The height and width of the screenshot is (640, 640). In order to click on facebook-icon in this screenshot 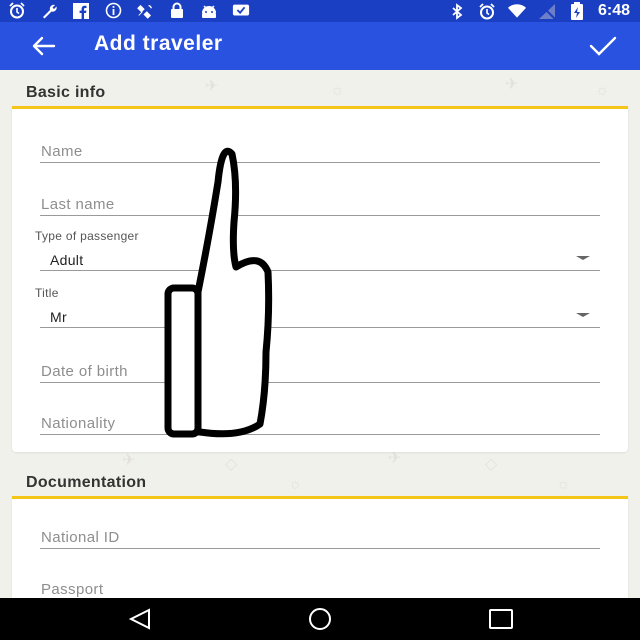, I will do `click(81, 10)`.